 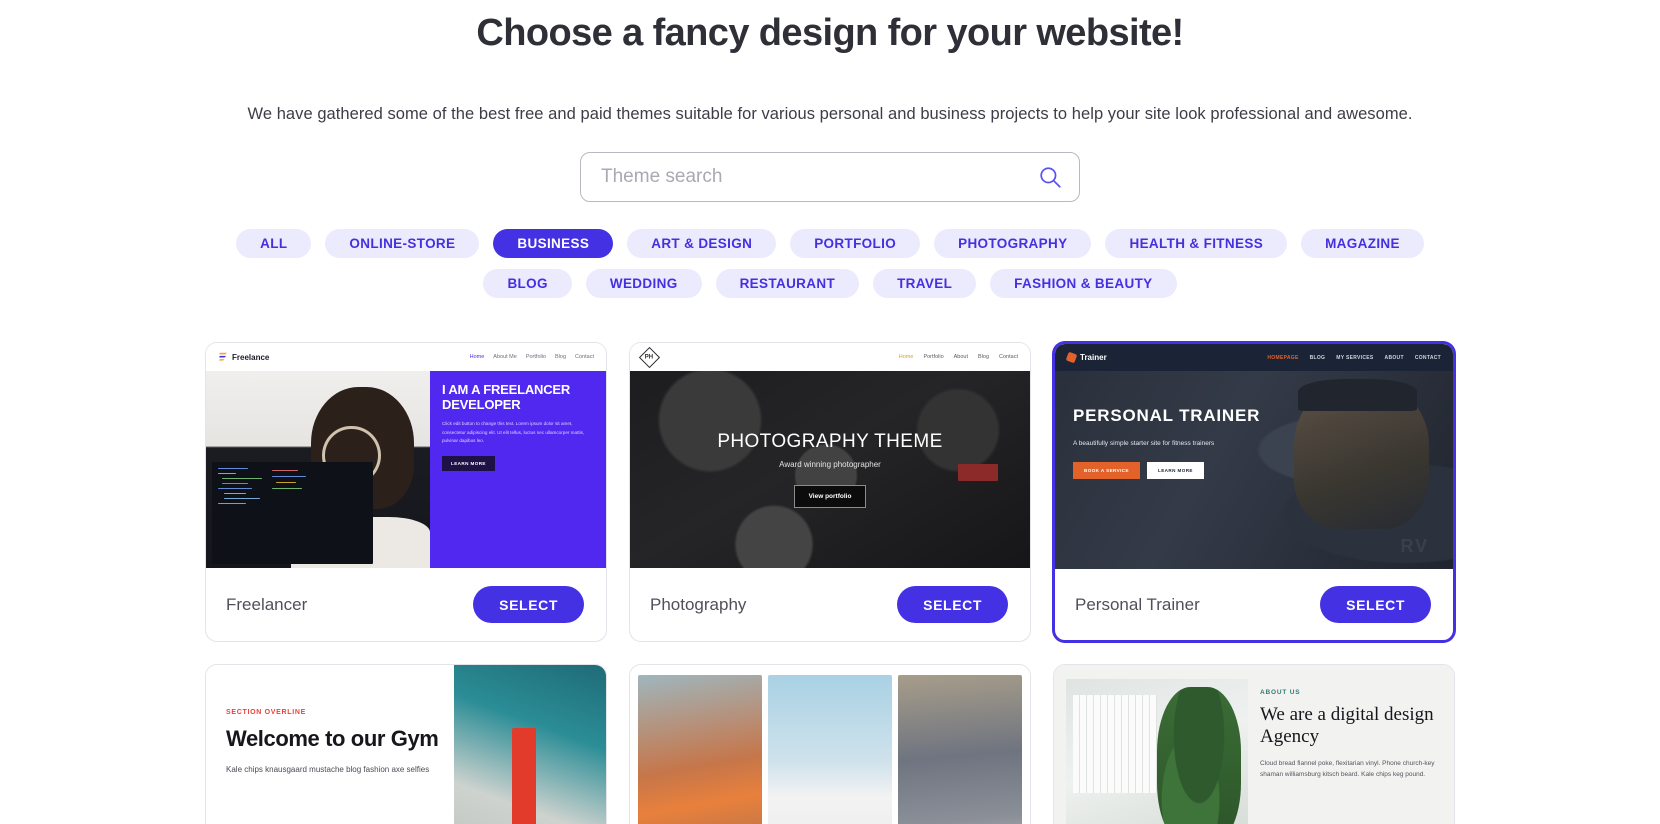 What do you see at coordinates (698, 604) in the screenshot?
I see `theme-name: Photography` at bounding box center [698, 604].